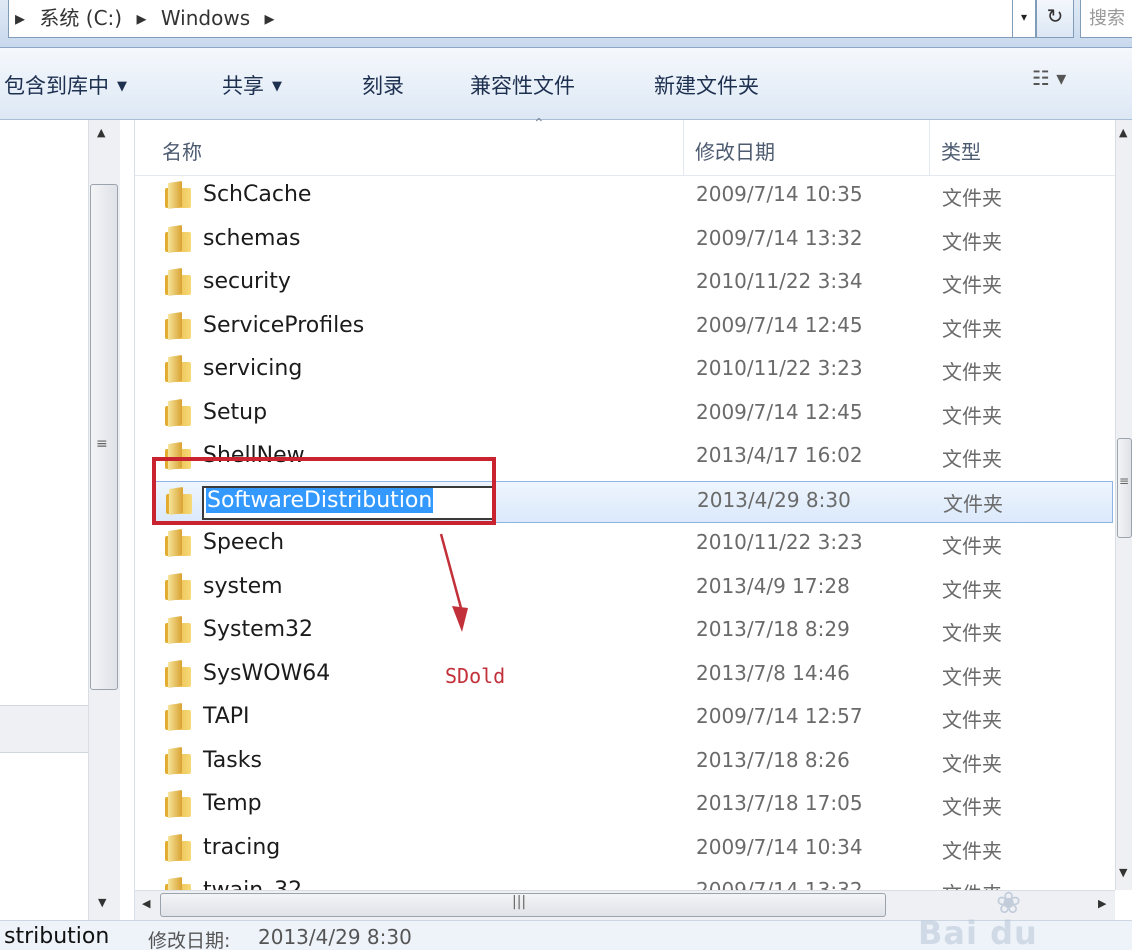  What do you see at coordinates (1123, 872) in the screenshot?
I see `list-scroll-down-icon: ▼` at bounding box center [1123, 872].